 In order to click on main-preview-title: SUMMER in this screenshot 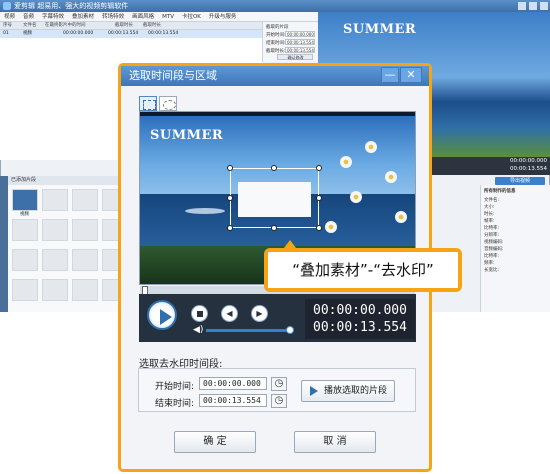, I will do `click(380, 29)`.